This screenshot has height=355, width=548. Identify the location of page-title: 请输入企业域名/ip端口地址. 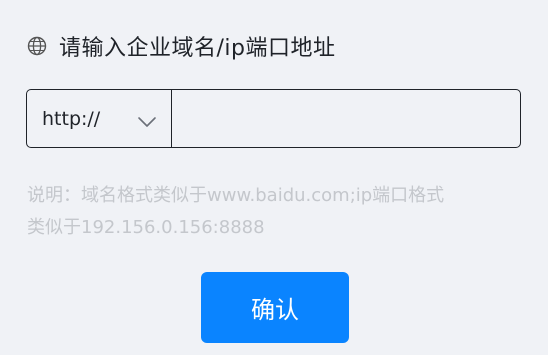
(197, 48).